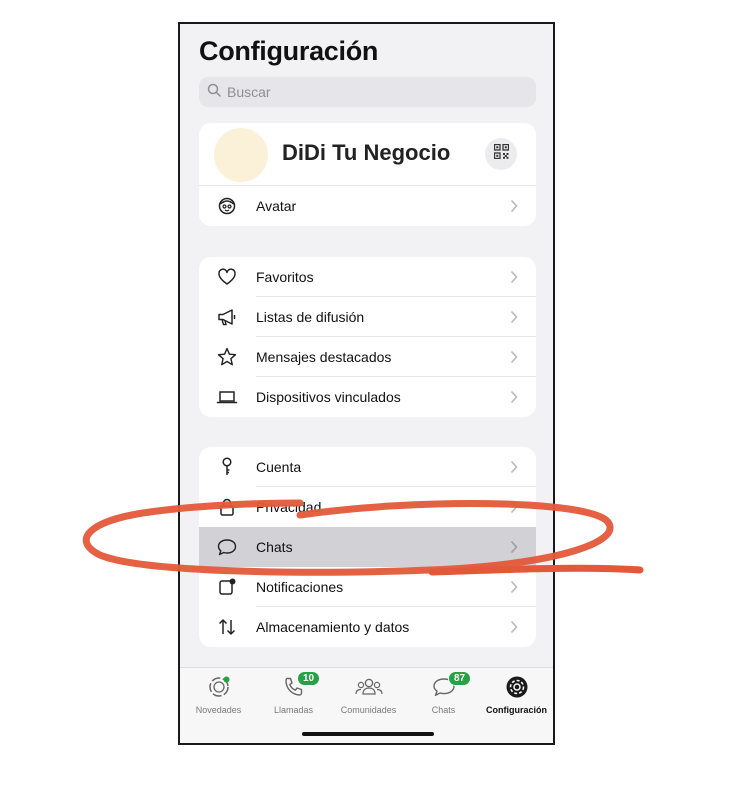 The height and width of the screenshot is (805, 738). What do you see at coordinates (517, 689) in the screenshot?
I see `gear-icon` at bounding box center [517, 689].